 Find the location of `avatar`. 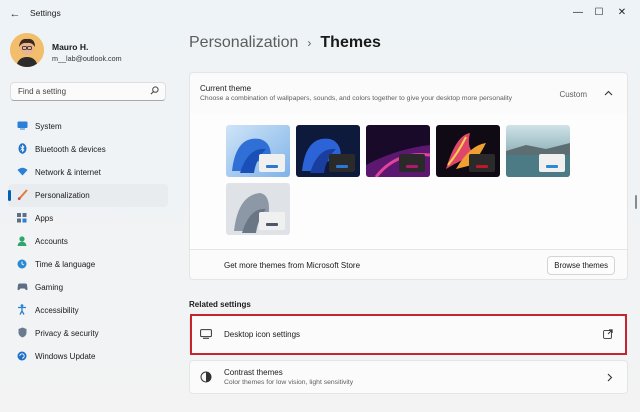

avatar is located at coordinates (27, 50).